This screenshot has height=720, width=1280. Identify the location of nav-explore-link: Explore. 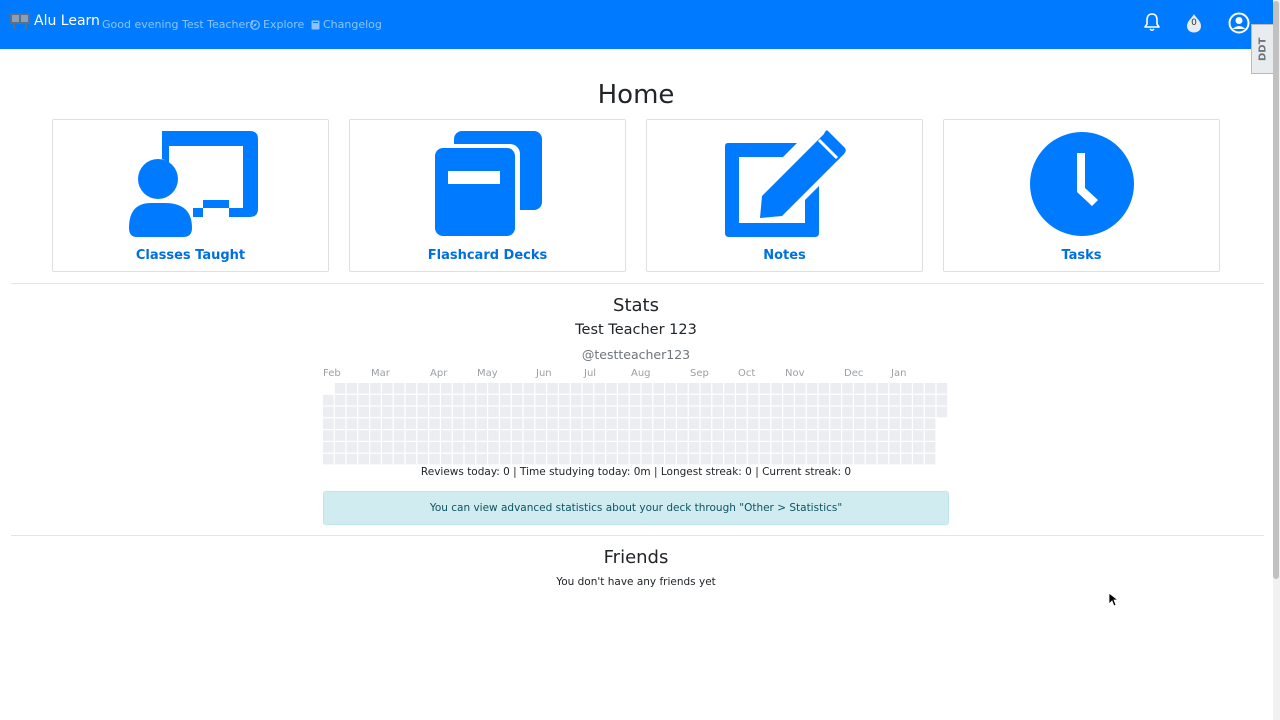
(277, 24).